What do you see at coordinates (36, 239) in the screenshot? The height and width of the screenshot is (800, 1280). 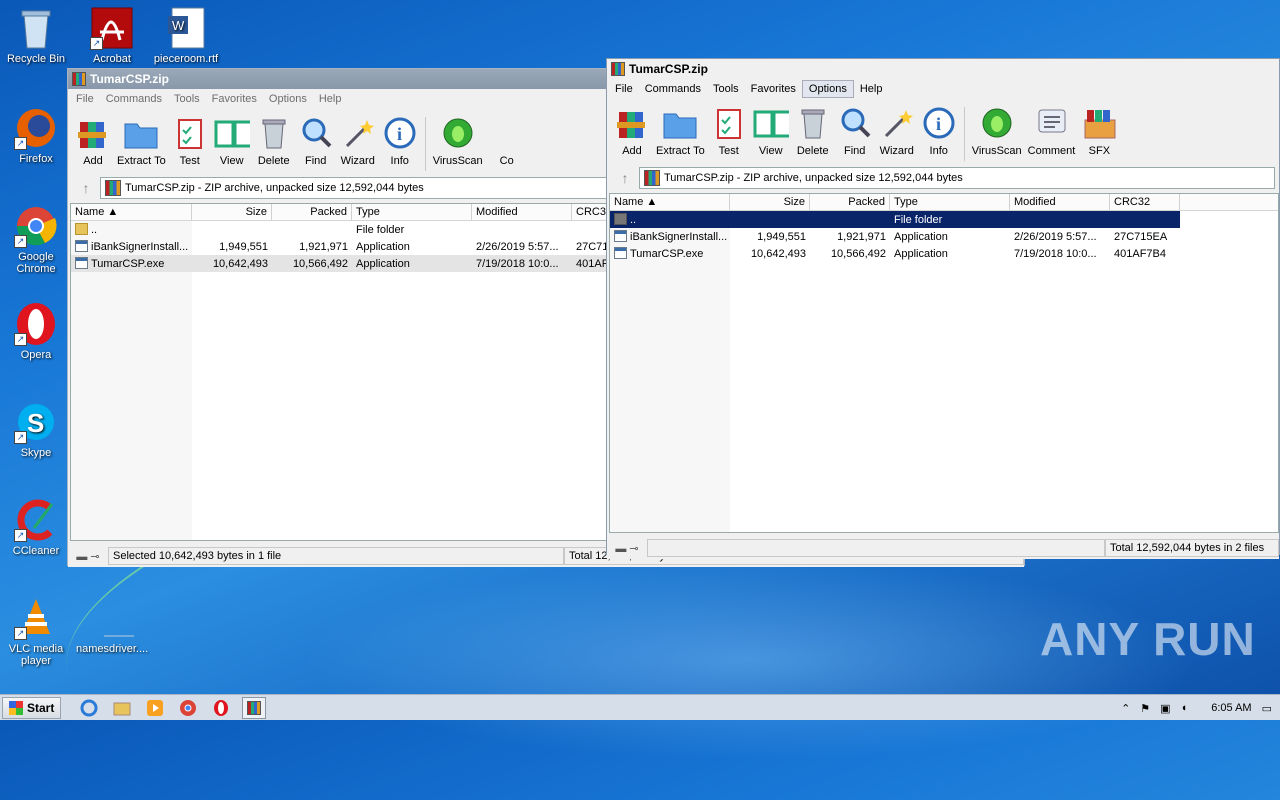 I see `desktop-icon-chrome: ↗ Google Chrome` at bounding box center [36, 239].